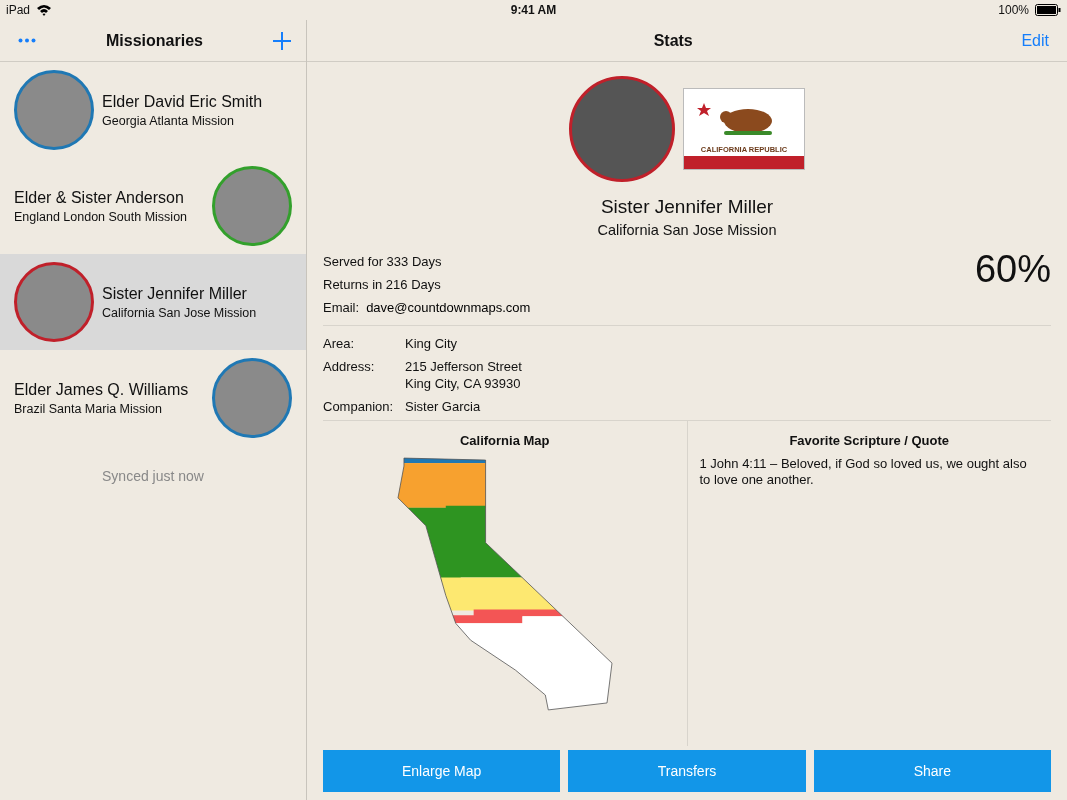 This screenshot has height=800, width=1067. I want to click on missionary-list-item: Elder David Eric Smith Georgia Atlanta Mission, so click(153, 110).